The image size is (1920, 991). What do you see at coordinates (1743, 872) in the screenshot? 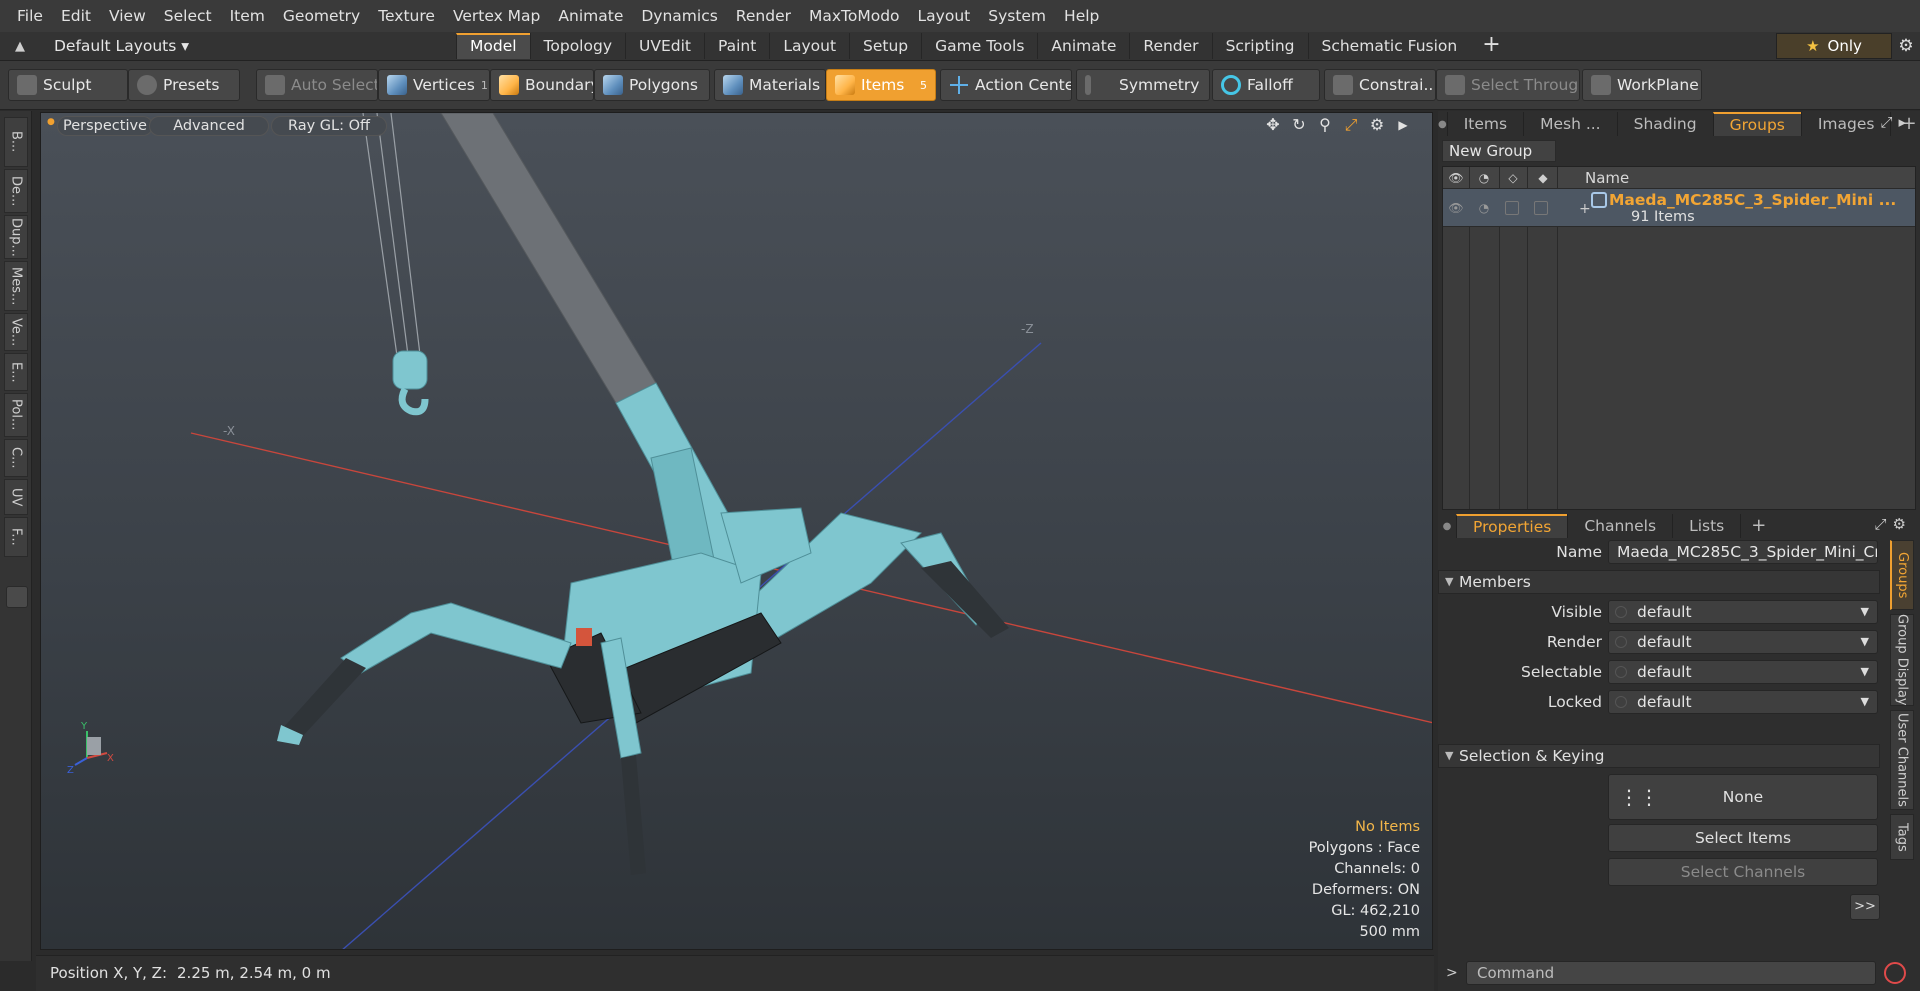
I see `select-channels-button: Select Channels` at bounding box center [1743, 872].